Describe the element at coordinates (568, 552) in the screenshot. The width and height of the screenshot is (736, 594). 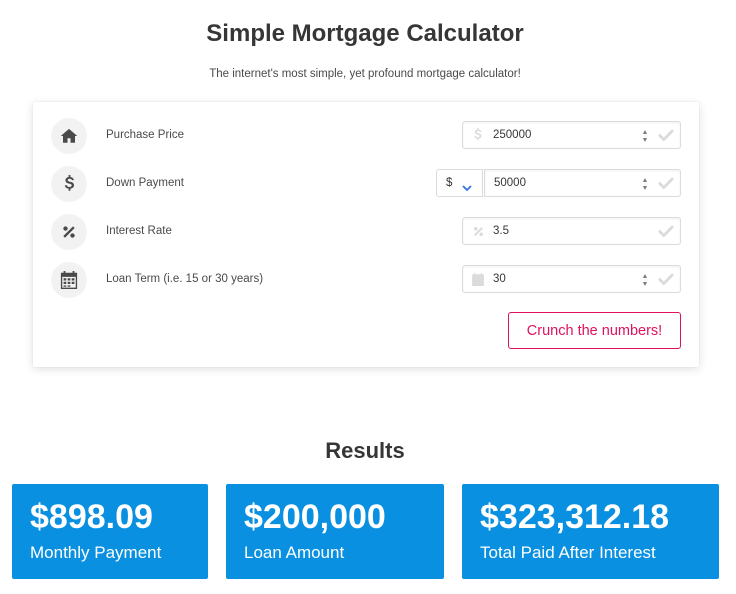
I see `total-paid-label: Total Paid After Interest` at that location.